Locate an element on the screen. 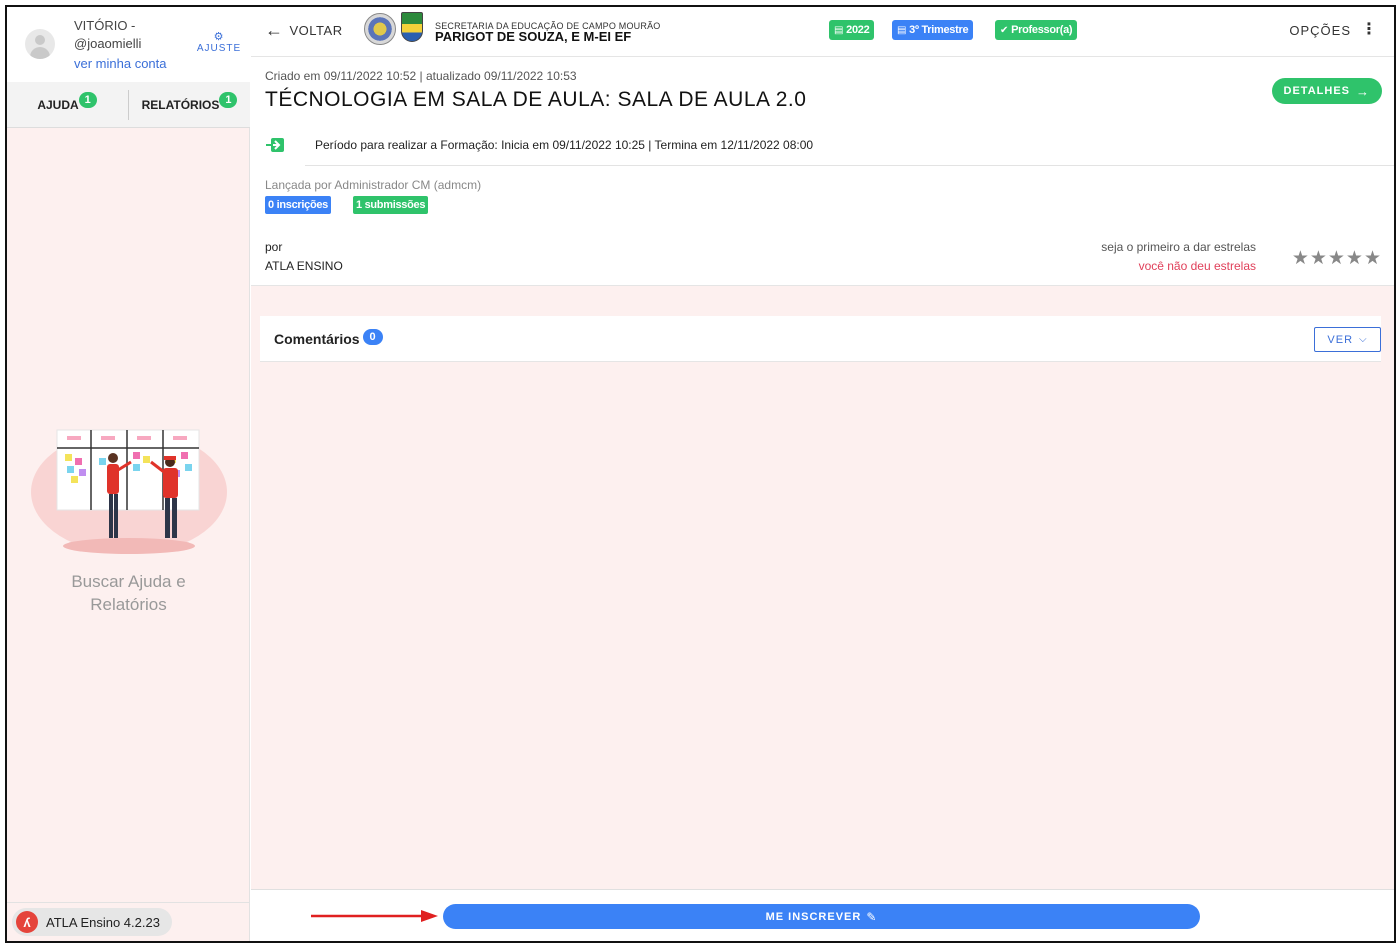 This screenshot has height=951, width=1400. tab-relatorios-count: 1 is located at coordinates (228, 100).